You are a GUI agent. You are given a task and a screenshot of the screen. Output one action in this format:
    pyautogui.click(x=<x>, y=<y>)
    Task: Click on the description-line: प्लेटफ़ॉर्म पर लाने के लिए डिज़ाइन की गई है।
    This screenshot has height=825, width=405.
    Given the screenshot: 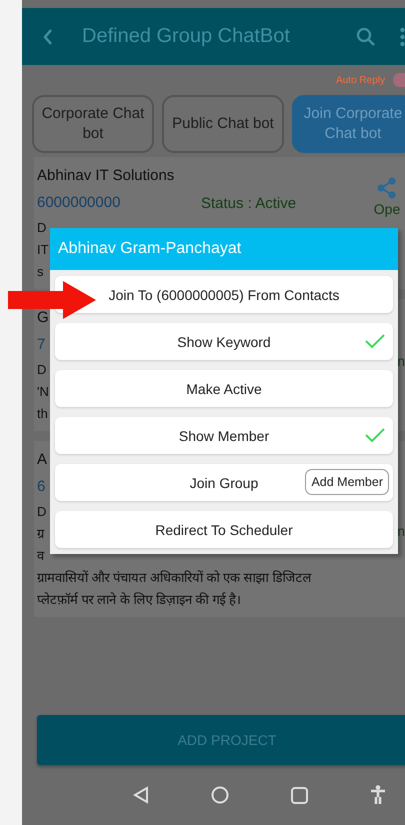 What is the action you would take?
    pyautogui.click(x=139, y=600)
    